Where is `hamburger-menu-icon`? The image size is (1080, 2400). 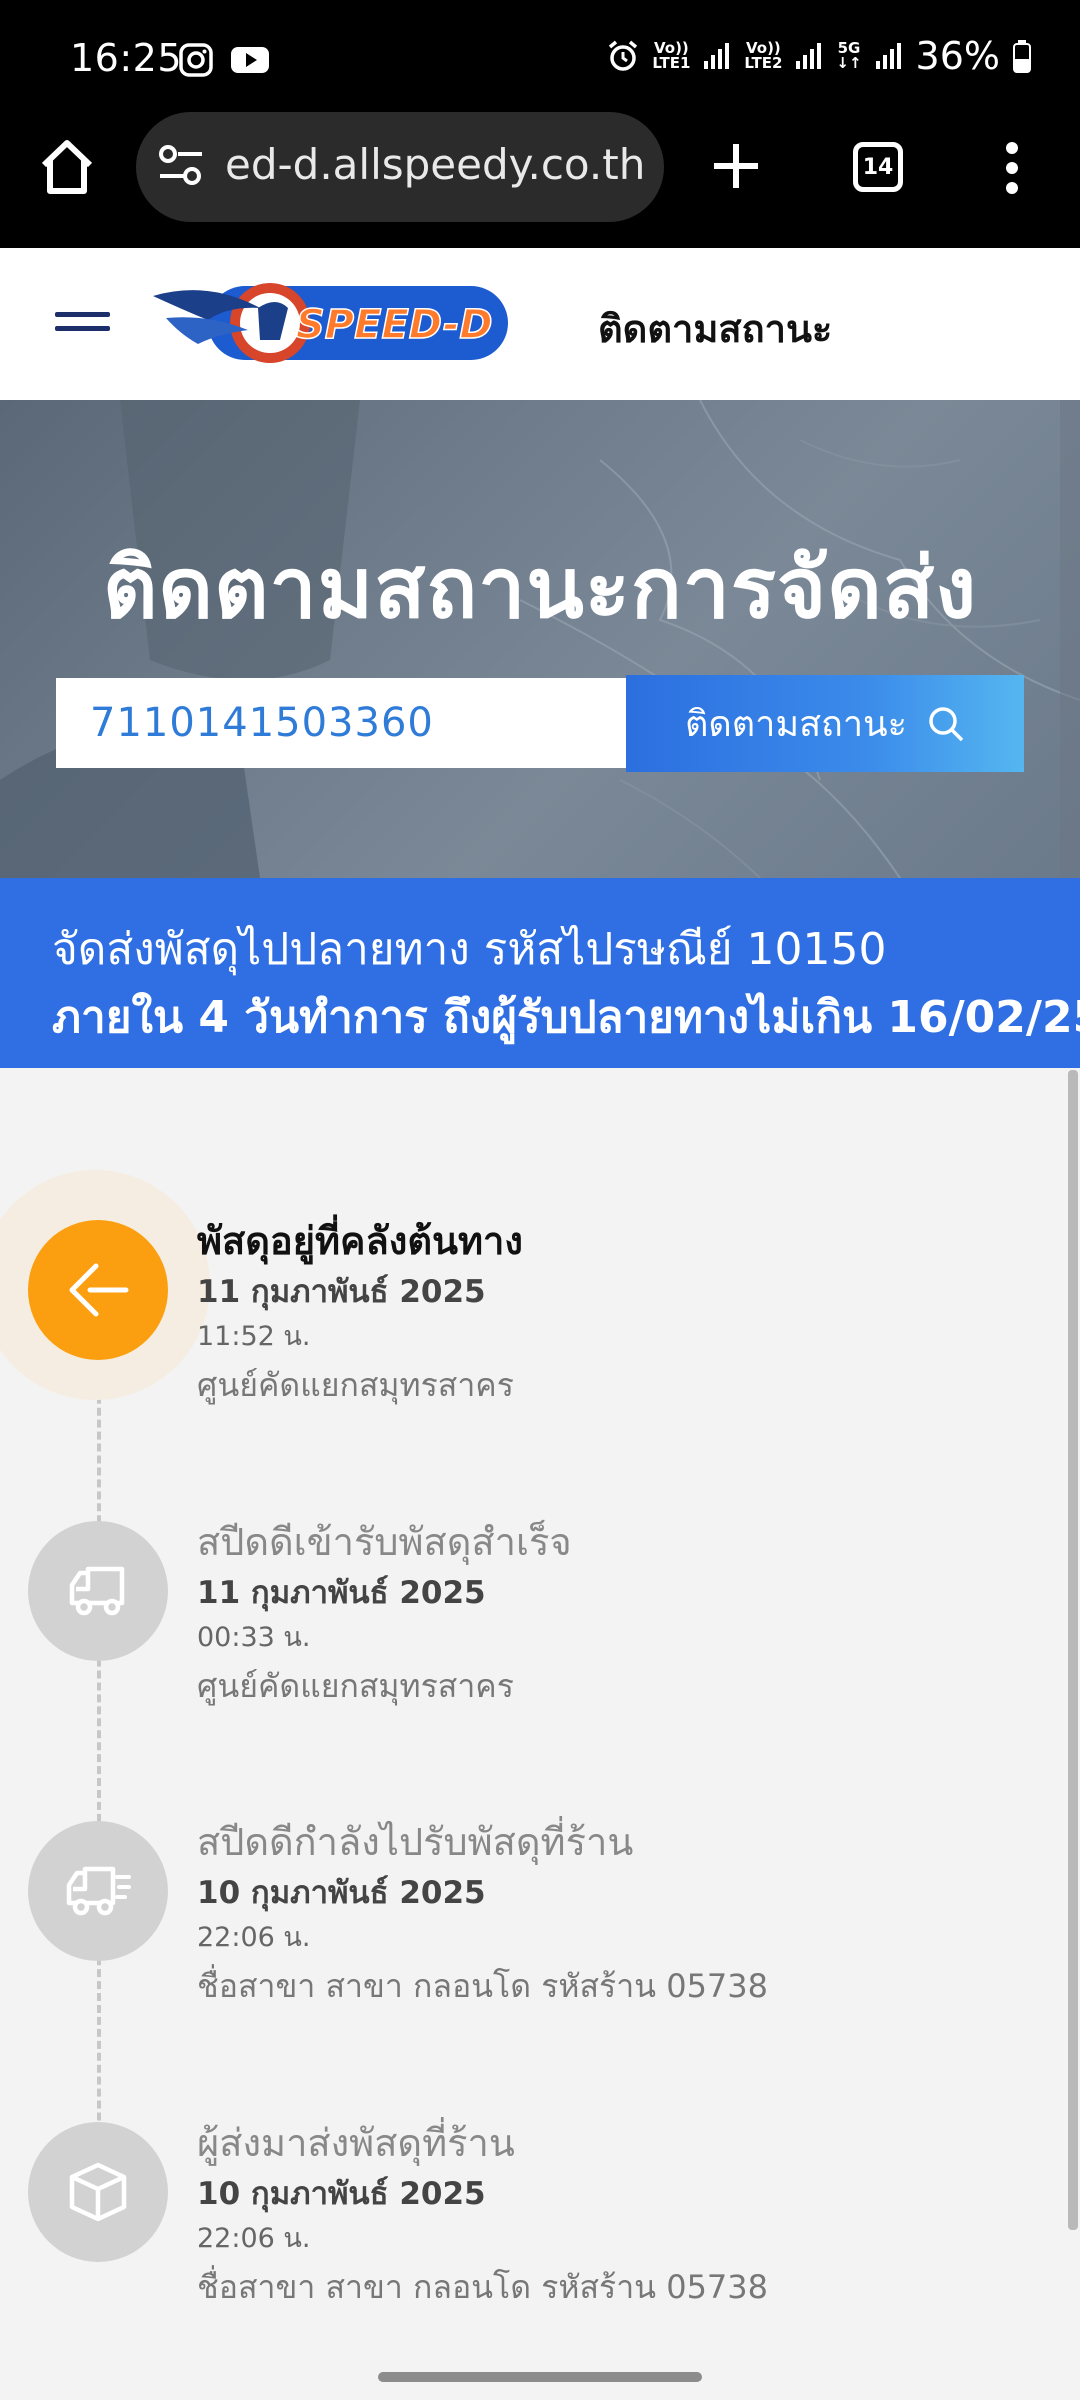 hamburger-menu-icon is located at coordinates (82, 324).